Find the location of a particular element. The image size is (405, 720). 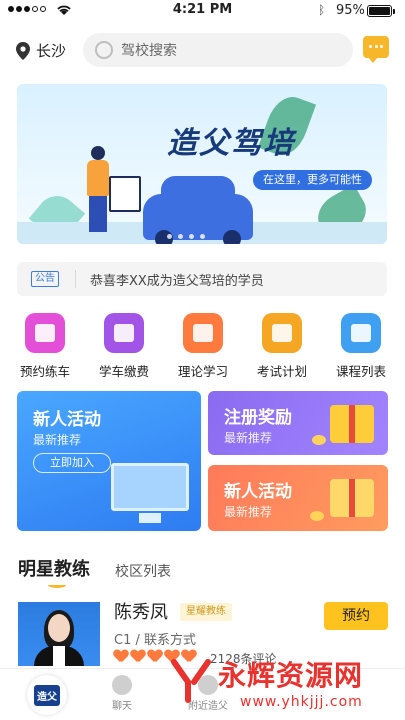

watermark-logo-icon is located at coordinates (191, 681).